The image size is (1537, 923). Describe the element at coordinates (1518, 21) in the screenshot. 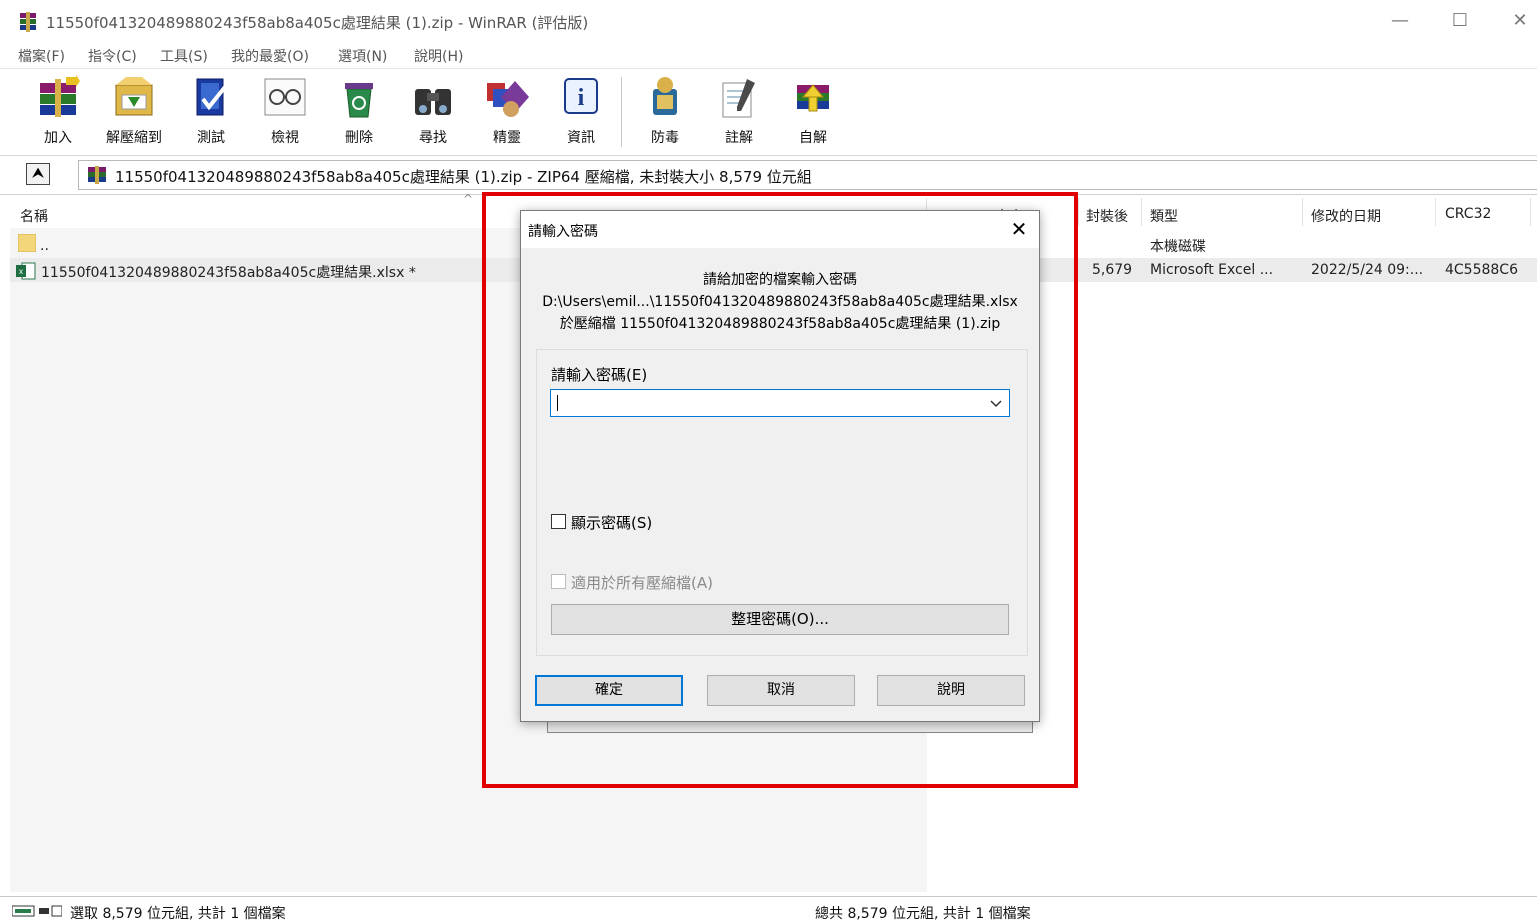

I see `close-button: ✕` at that location.